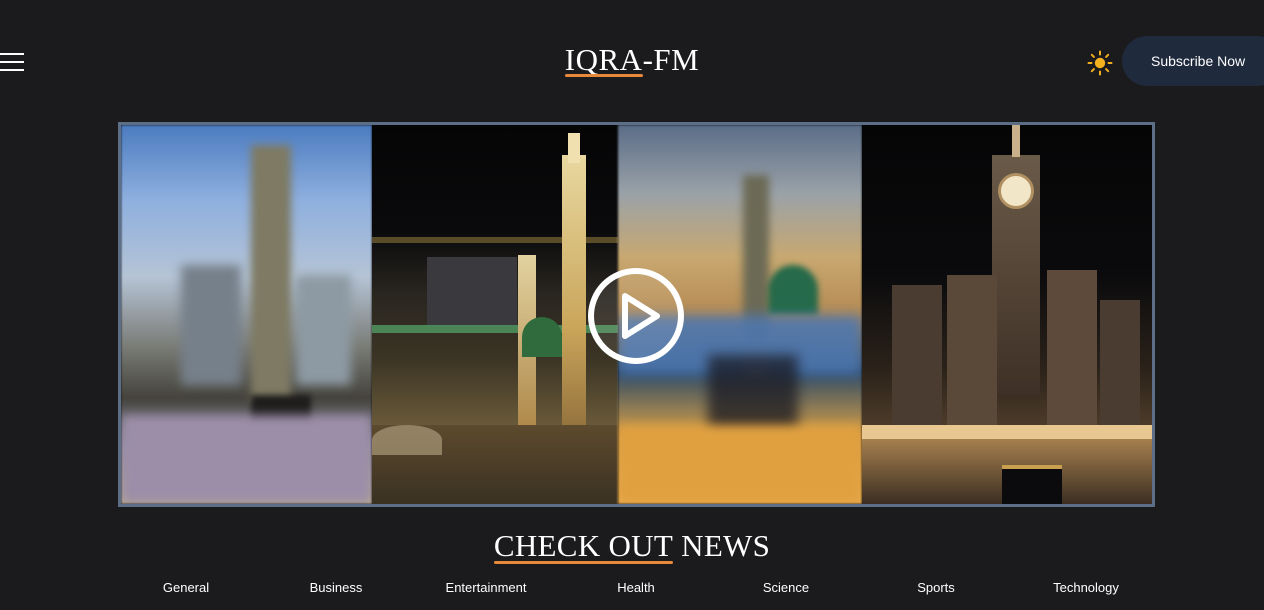 The height and width of the screenshot is (610, 1264). Describe the element at coordinates (186, 587) in the screenshot. I see `category-general: General` at that location.